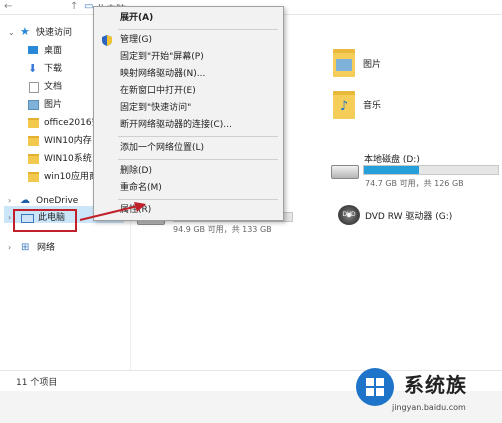  What do you see at coordinates (45, 220) in the screenshot?
I see `highlight-annotation-box` at bounding box center [45, 220].